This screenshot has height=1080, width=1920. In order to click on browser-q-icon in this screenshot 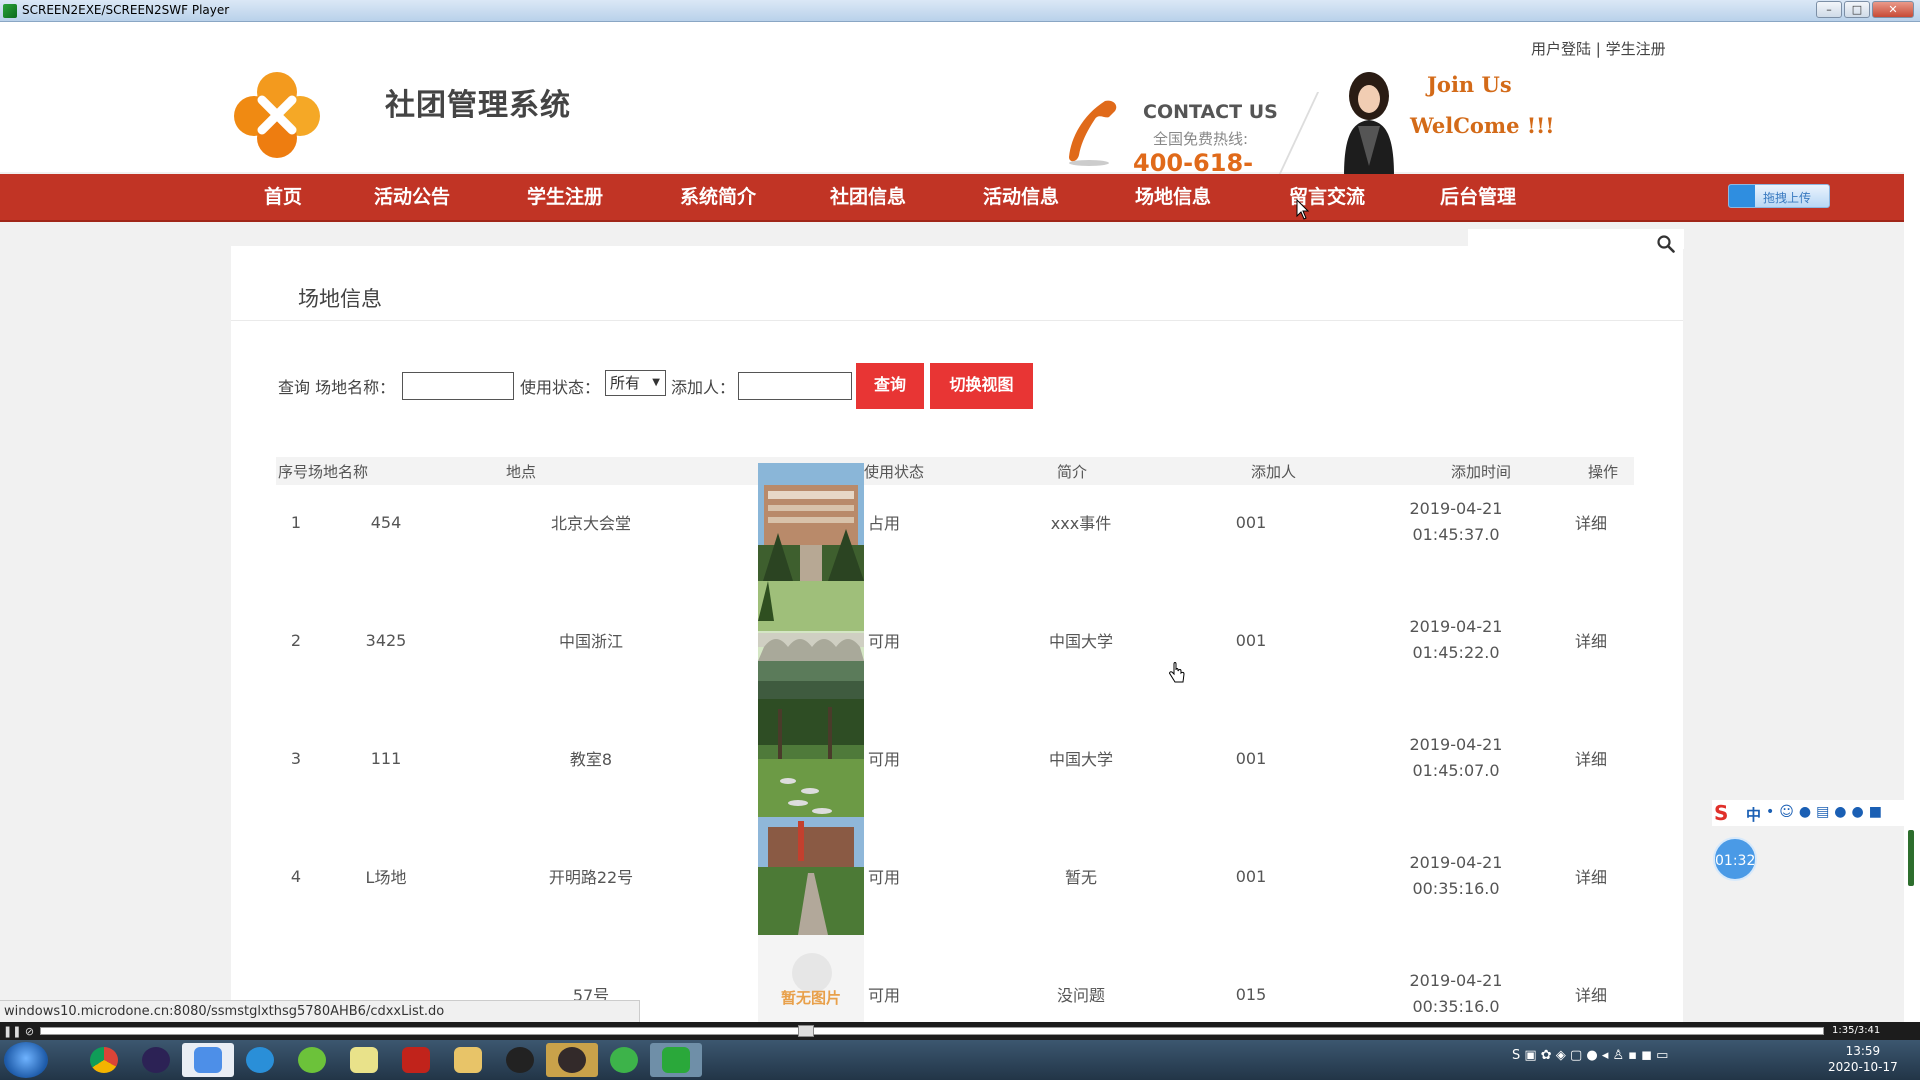, I will do `click(260, 1060)`.